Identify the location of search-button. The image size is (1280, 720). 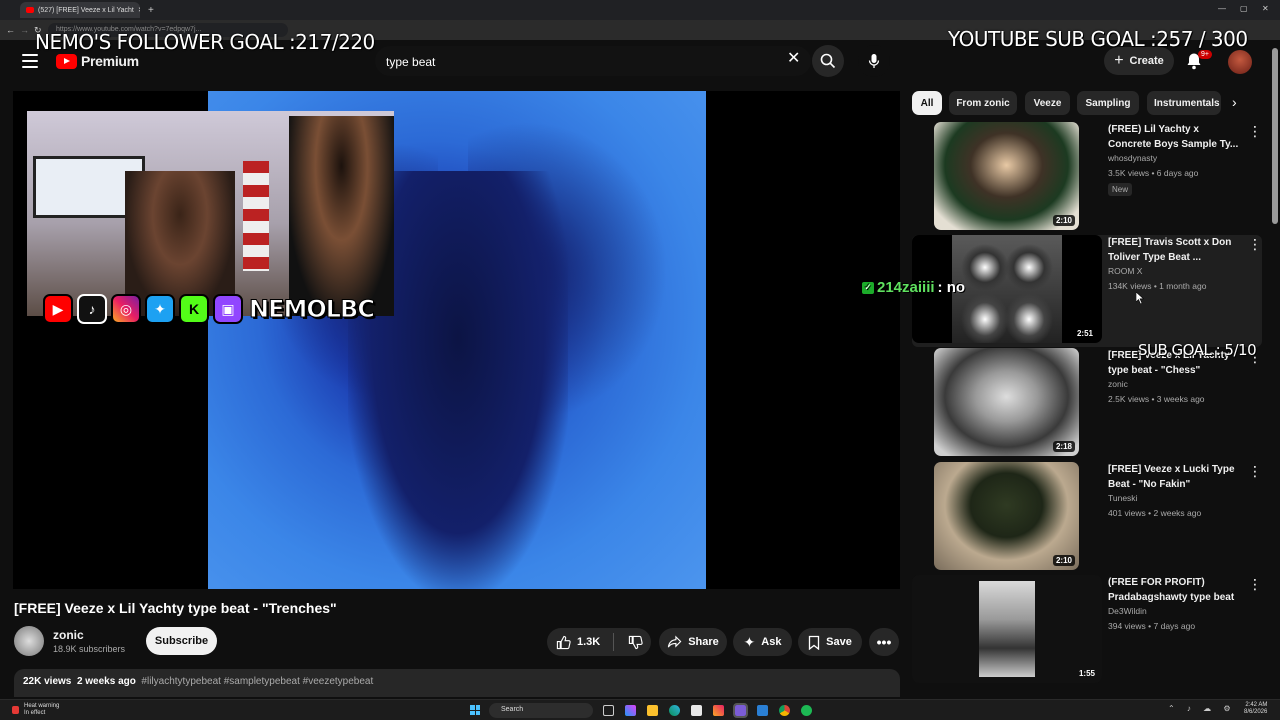
(828, 61).